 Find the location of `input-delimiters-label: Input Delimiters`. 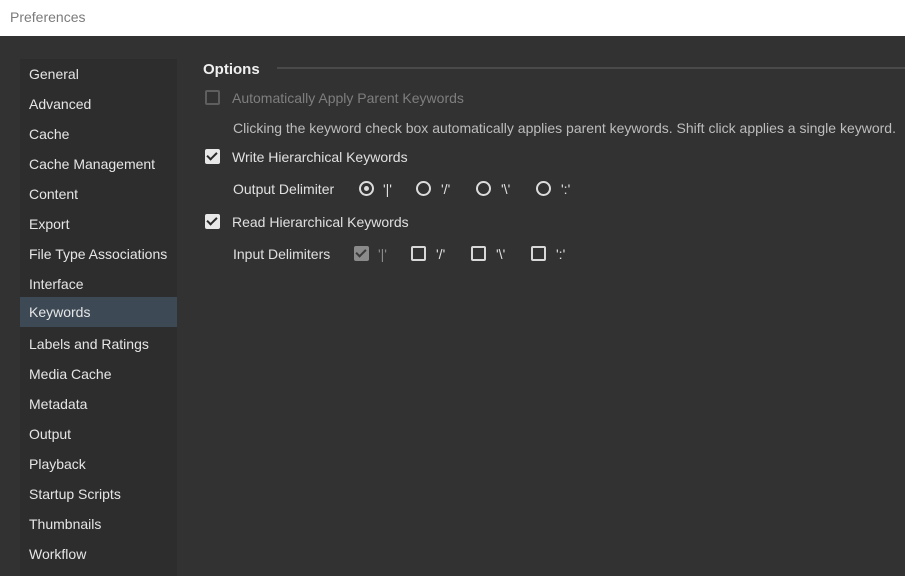

input-delimiters-label: Input Delimiters is located at coordinates (282, 254).